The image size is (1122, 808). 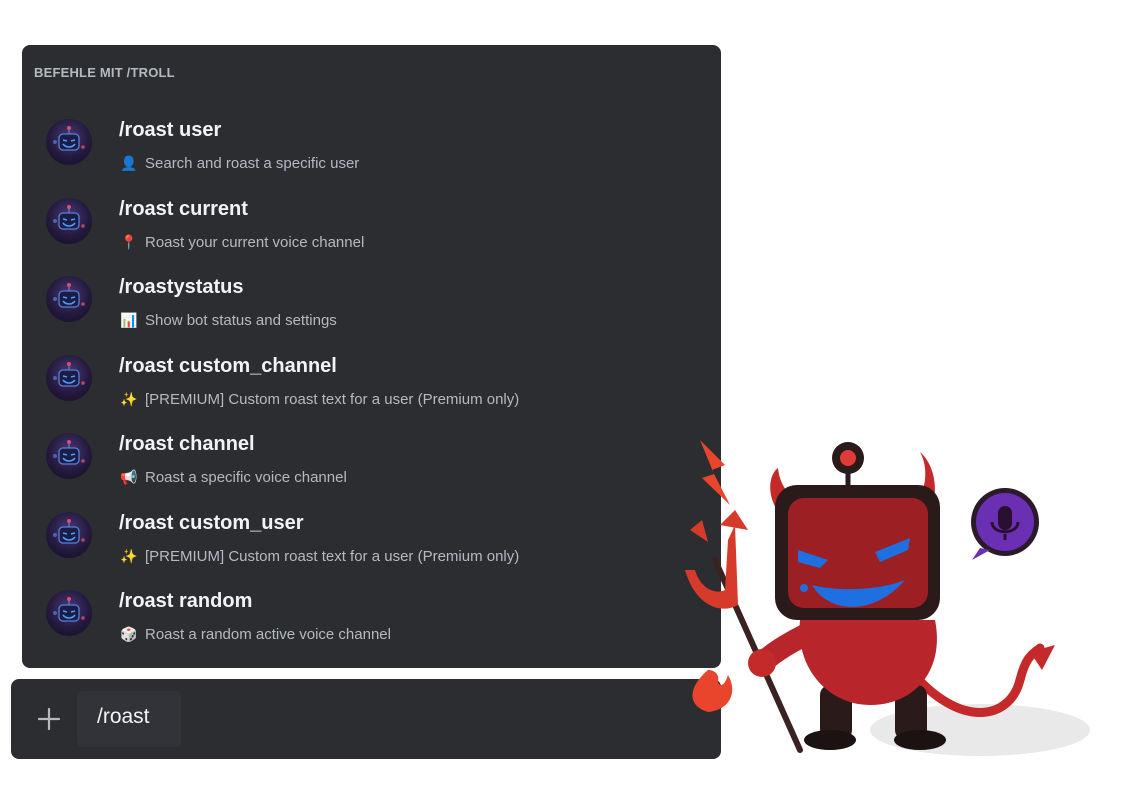 I want to click on message-input: /roast, so click(x=123, y=717).